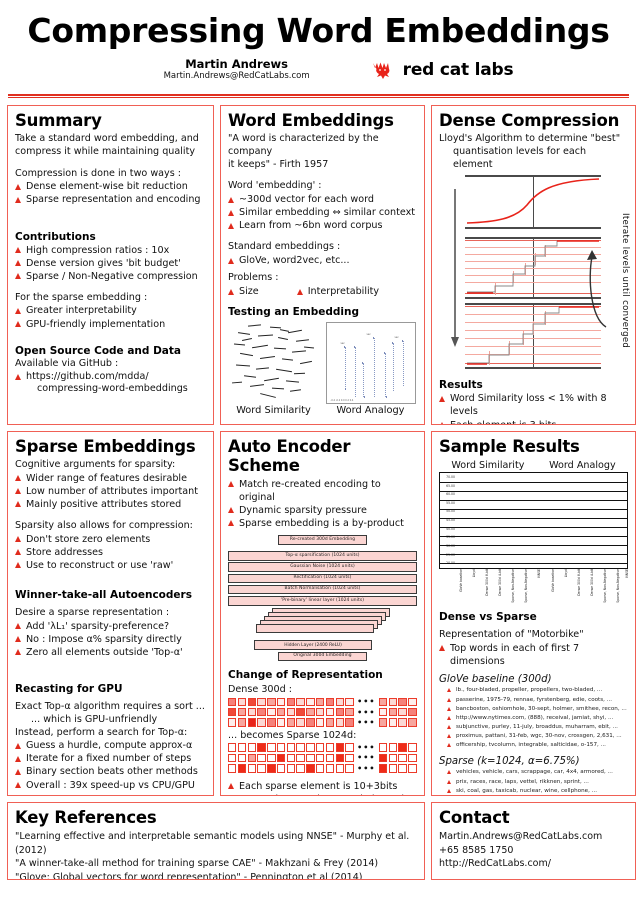 This screenshot has width=637, height=902. I want to click on header-rule-thin, so click(318, 97).